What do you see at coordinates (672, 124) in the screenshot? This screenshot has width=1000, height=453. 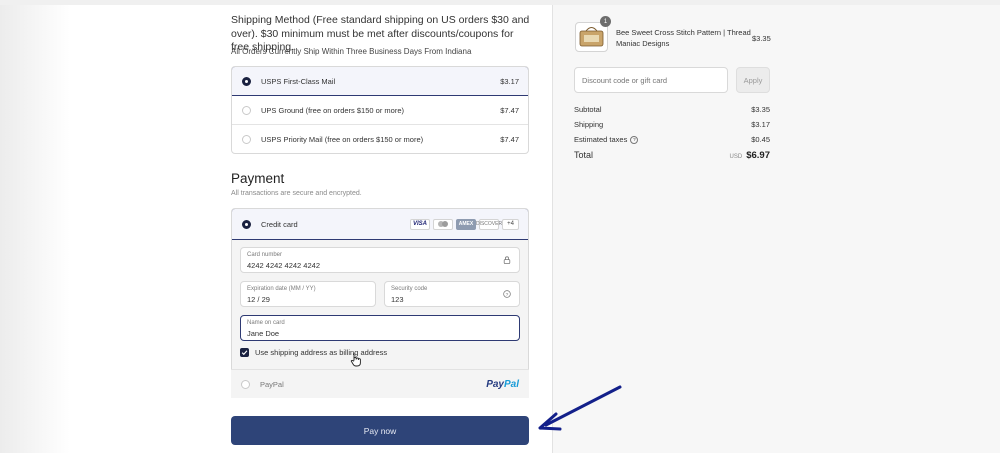 I see `shipping-row: Shipping $3.17` at bounding box center [672, 124].